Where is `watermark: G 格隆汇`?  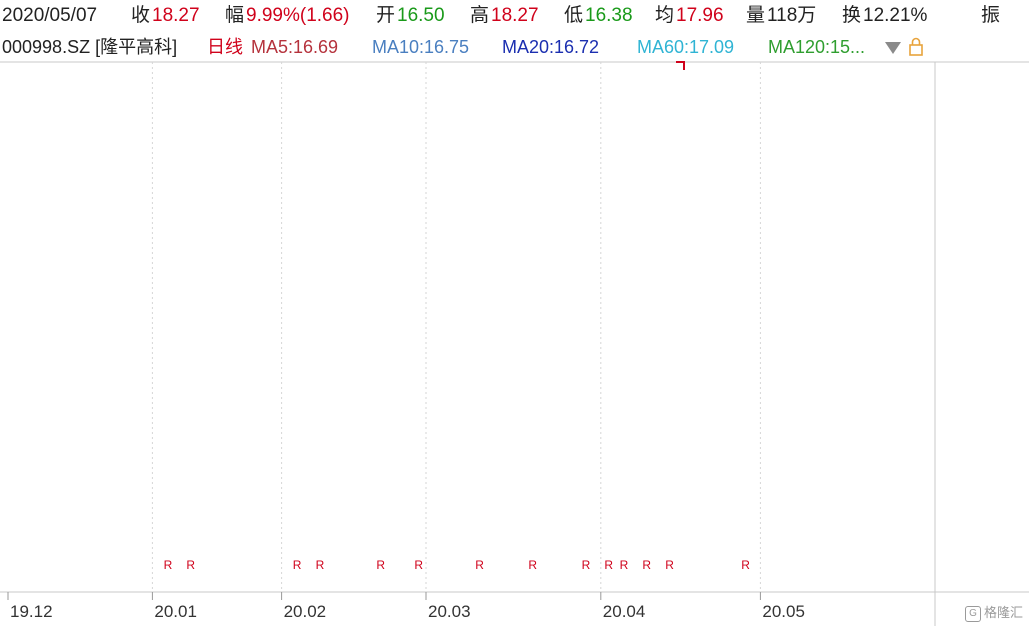 watermark: G 格隆汇 is located at coordinates (993, 612).